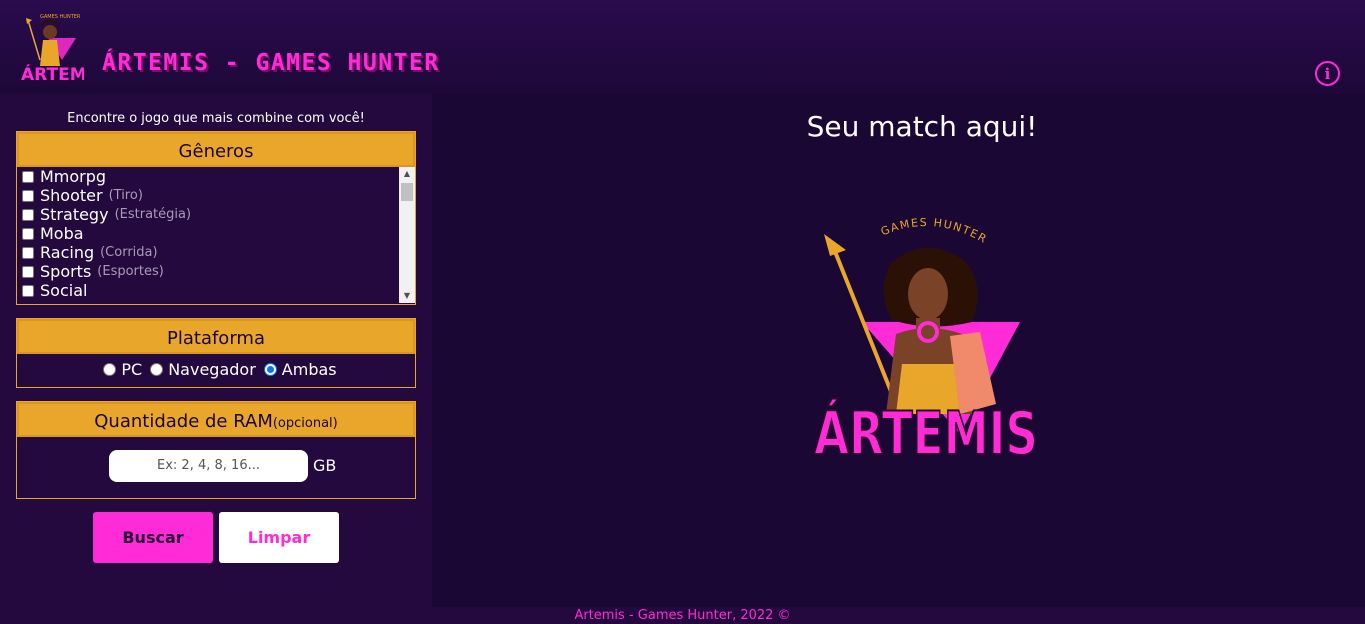  I want to click on platform-radio-pc, so click(110, 369).